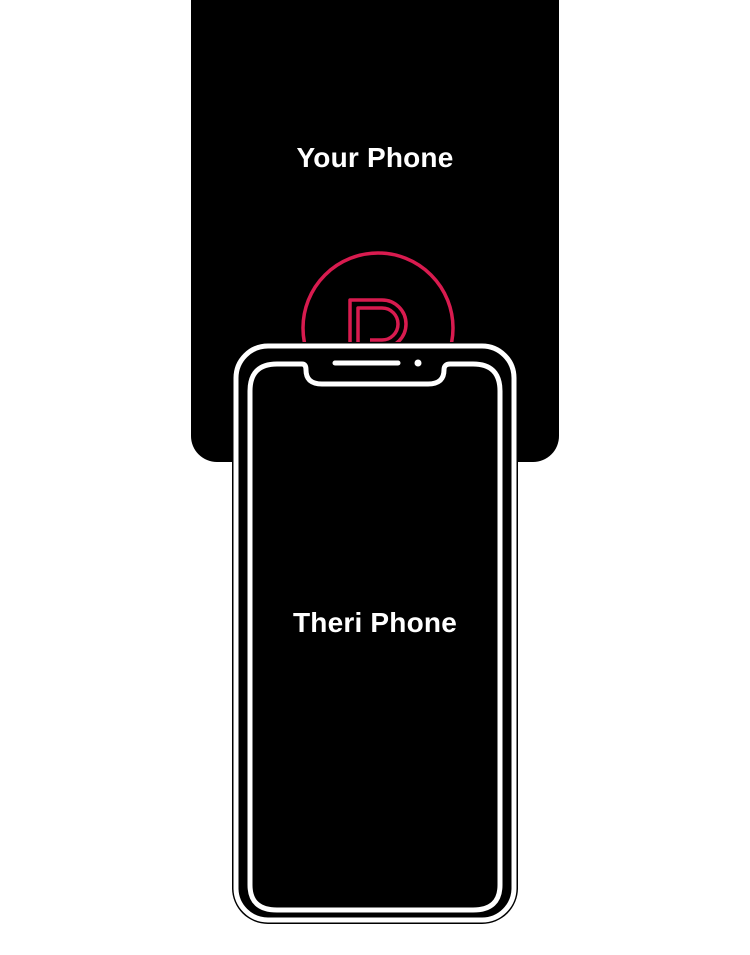  What do you see at coordinates (375, 157) in the screenshot?
I see `your-phone-label: Your Phone` at bounding box center [375, 157].